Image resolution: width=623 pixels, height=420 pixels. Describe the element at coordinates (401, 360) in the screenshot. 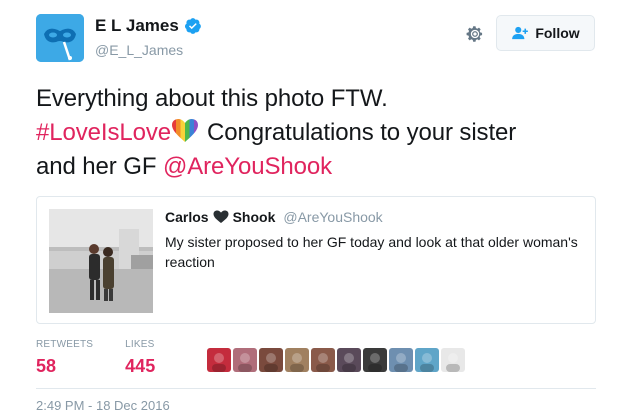

I see `landscape-avatar-icon` at that location.